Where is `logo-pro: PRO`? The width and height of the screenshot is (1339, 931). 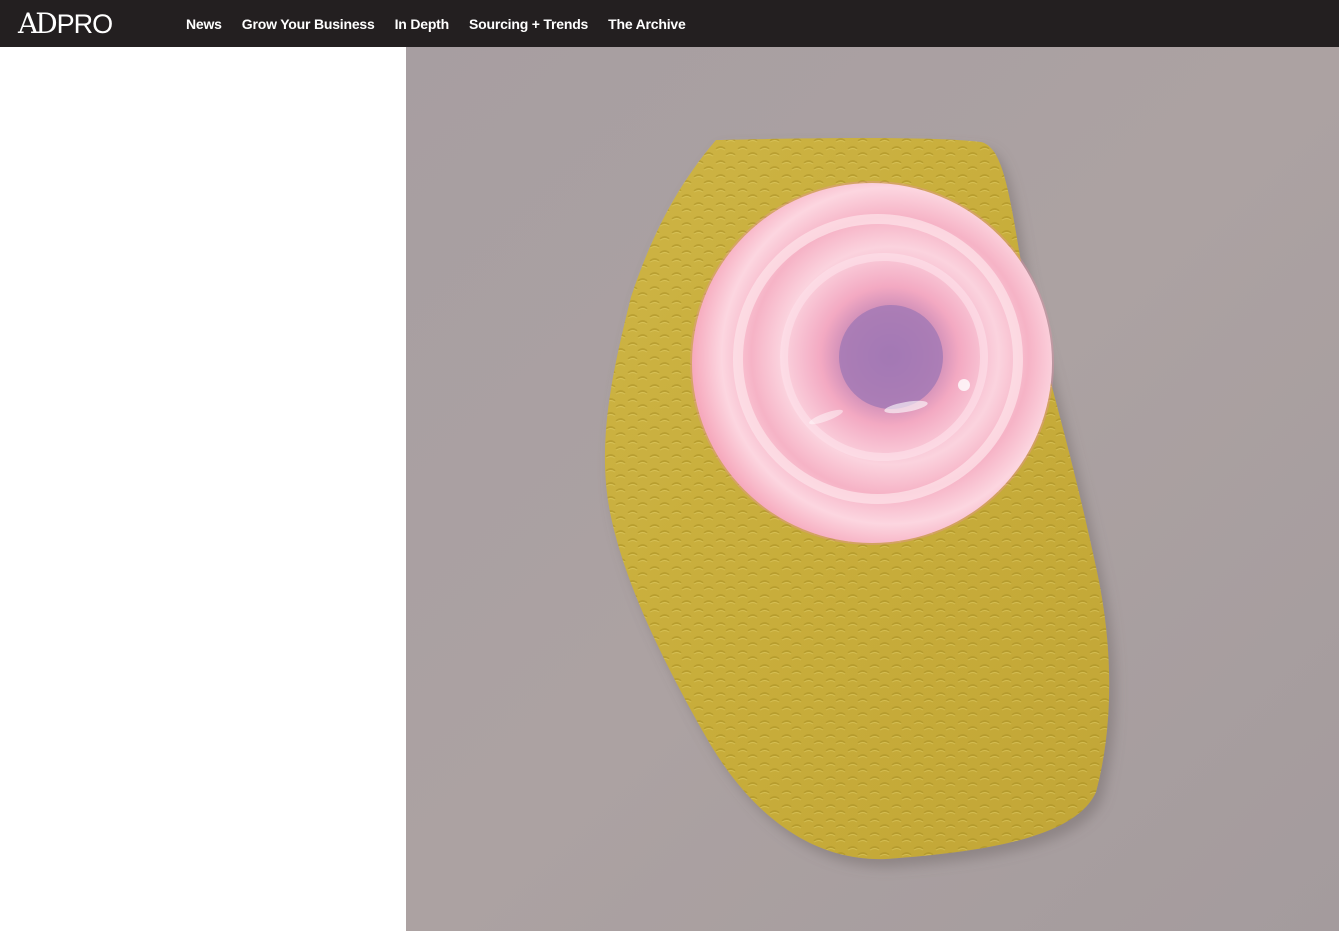
logo-pro: PRO is located at coordinates (85, 24).